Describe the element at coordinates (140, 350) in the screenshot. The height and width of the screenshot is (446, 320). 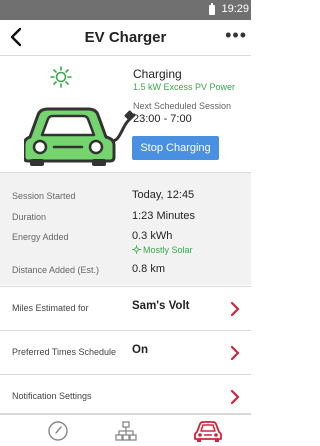
I see `settings-value: On` at that location.